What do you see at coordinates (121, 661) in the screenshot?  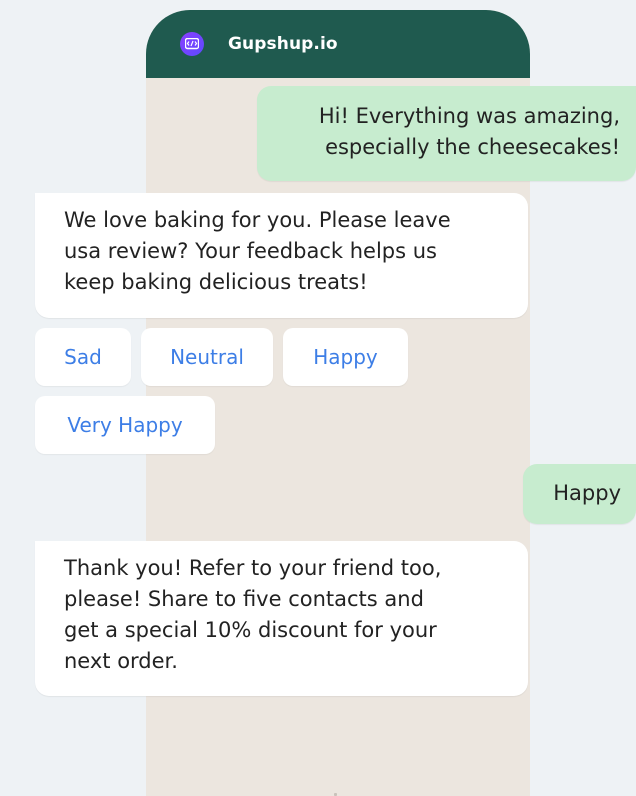 I see `message-line: next order.` at bounding box center [121, 661].